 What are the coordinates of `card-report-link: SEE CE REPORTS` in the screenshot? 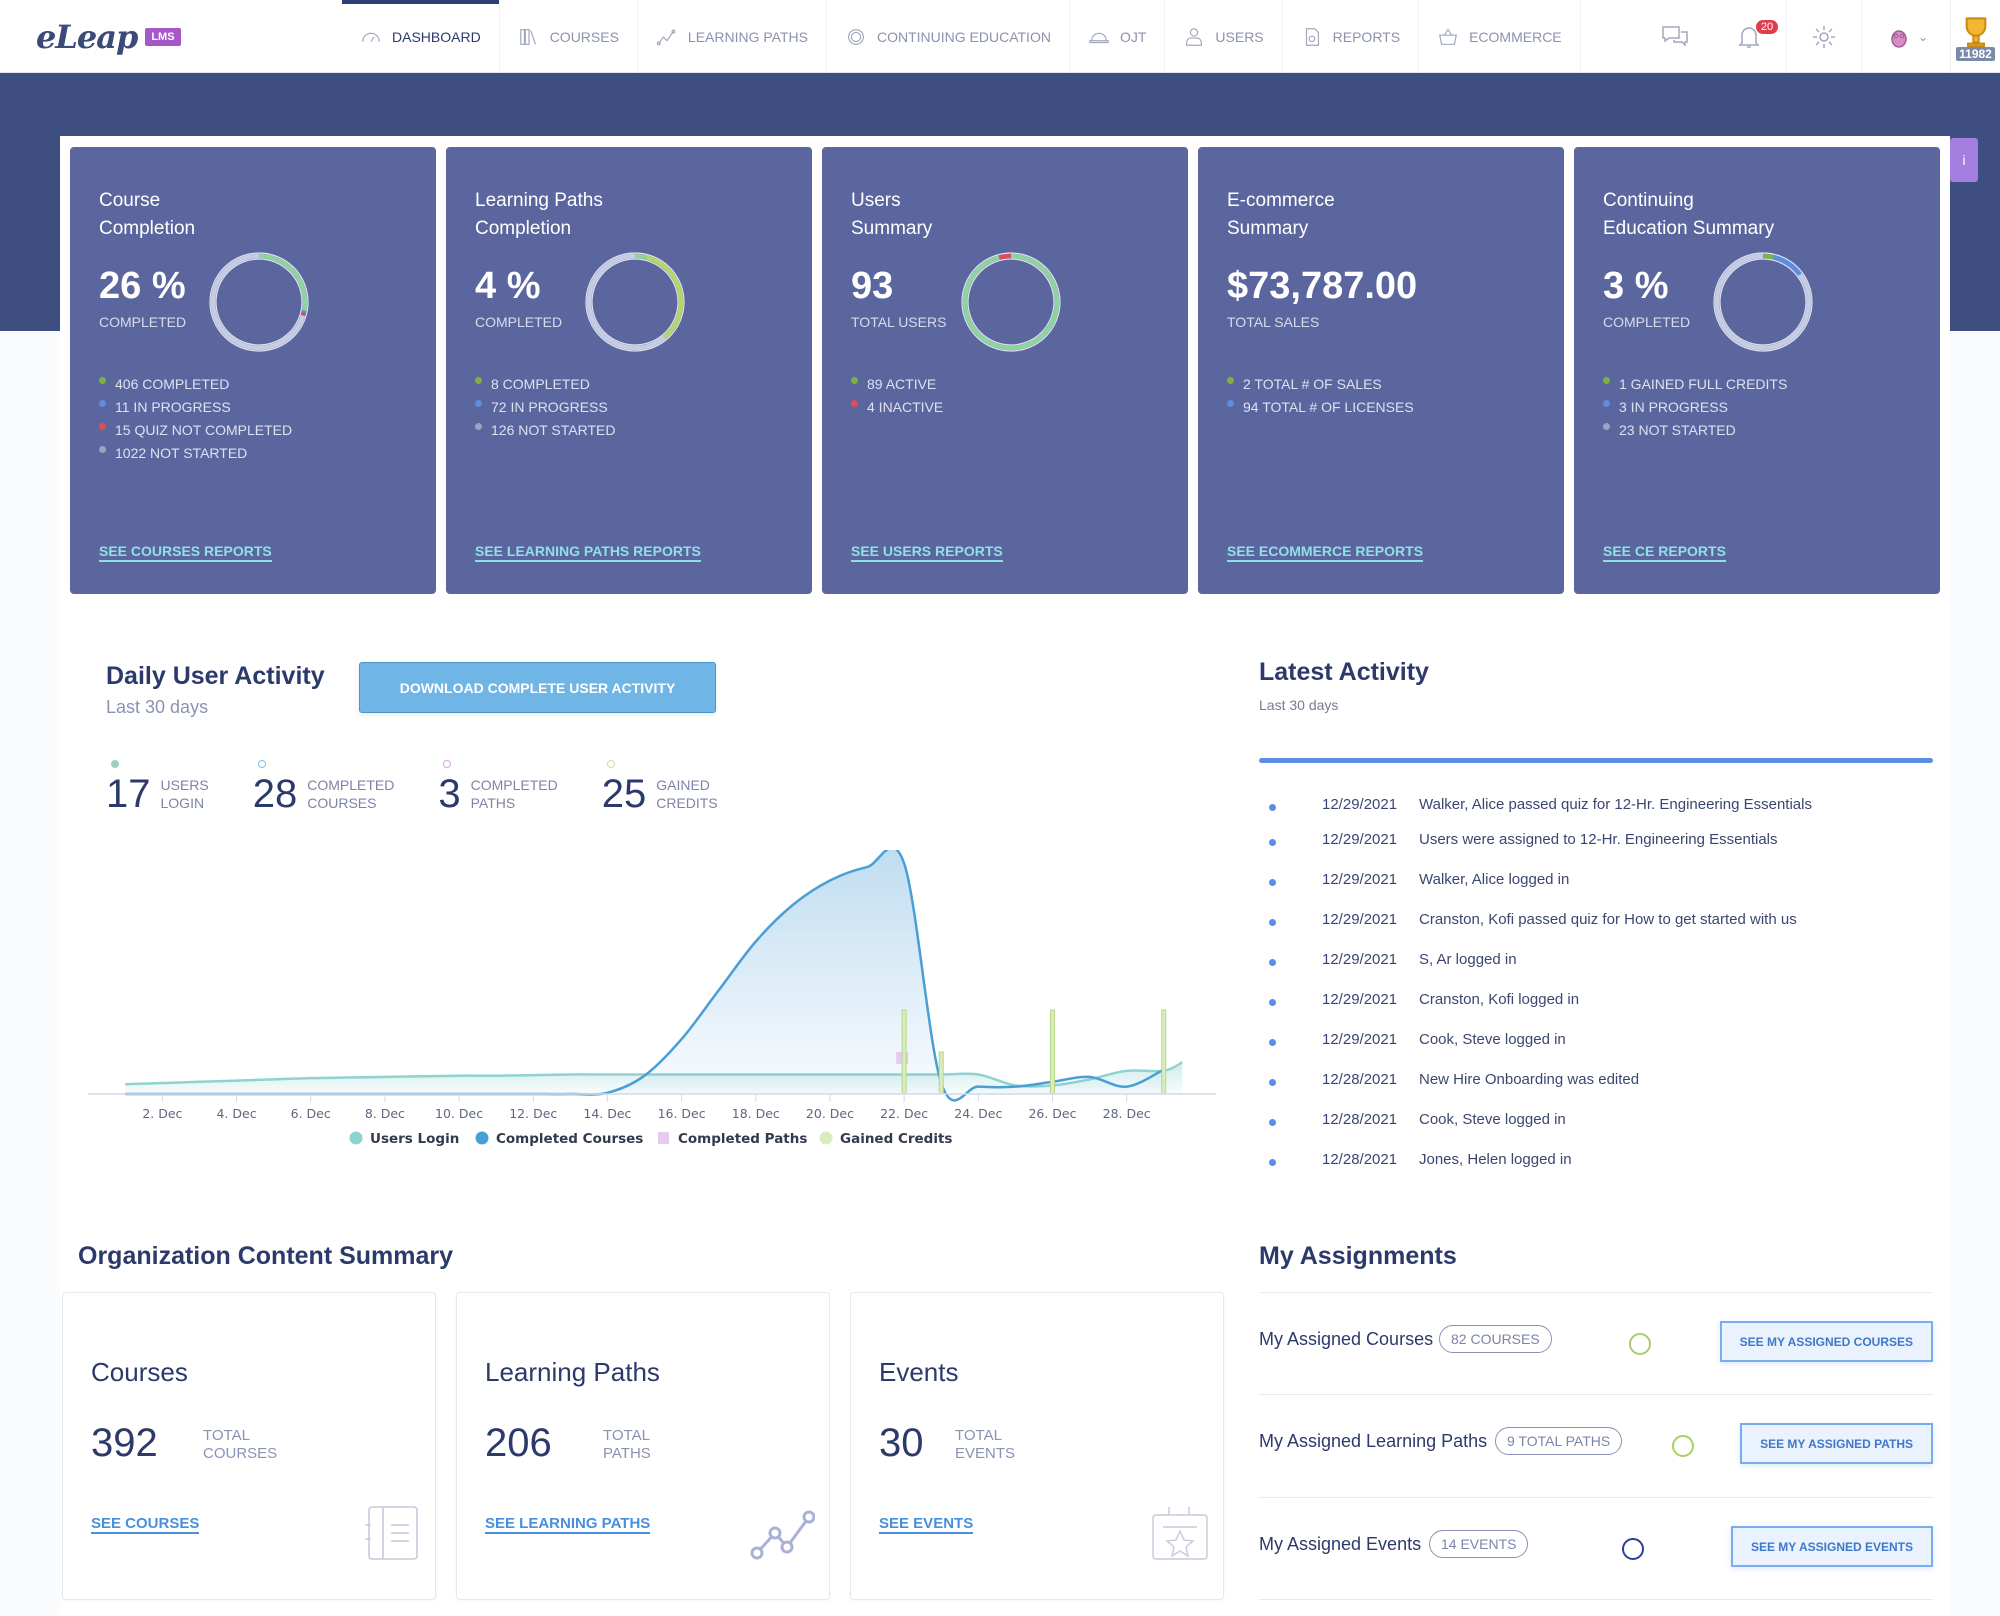 It's located at (1664, 552).